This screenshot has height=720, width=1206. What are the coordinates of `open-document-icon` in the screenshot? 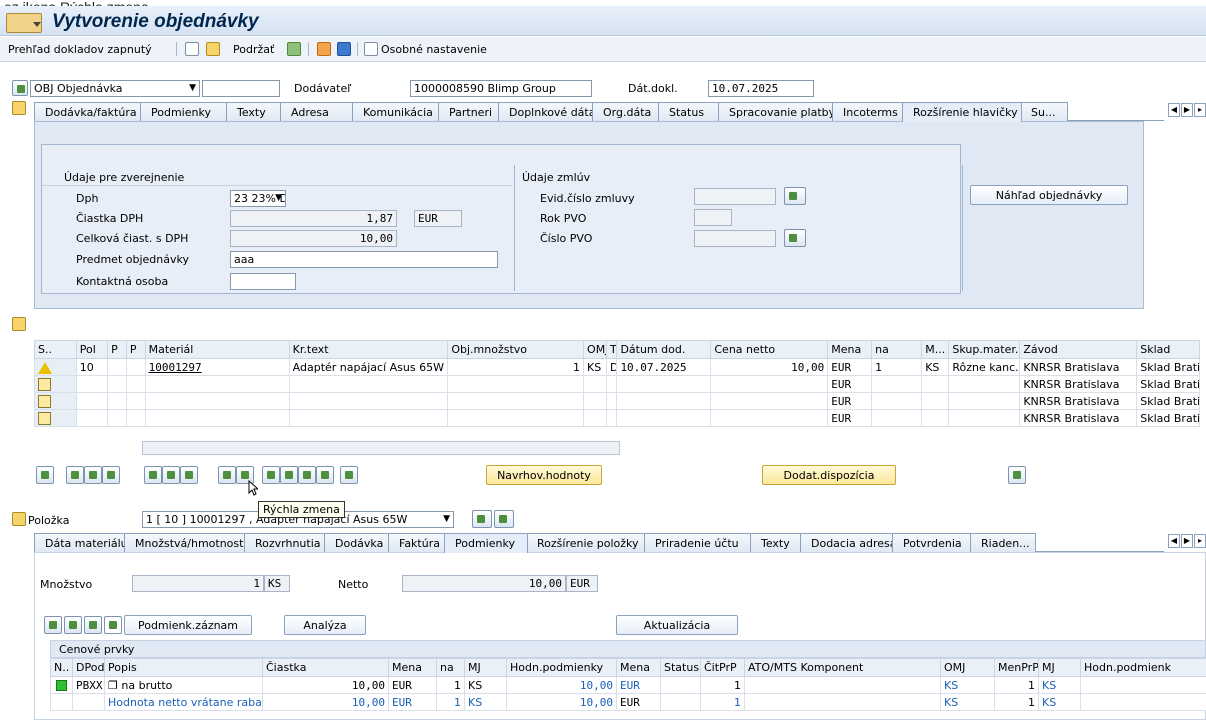 It's located at (213, 49).